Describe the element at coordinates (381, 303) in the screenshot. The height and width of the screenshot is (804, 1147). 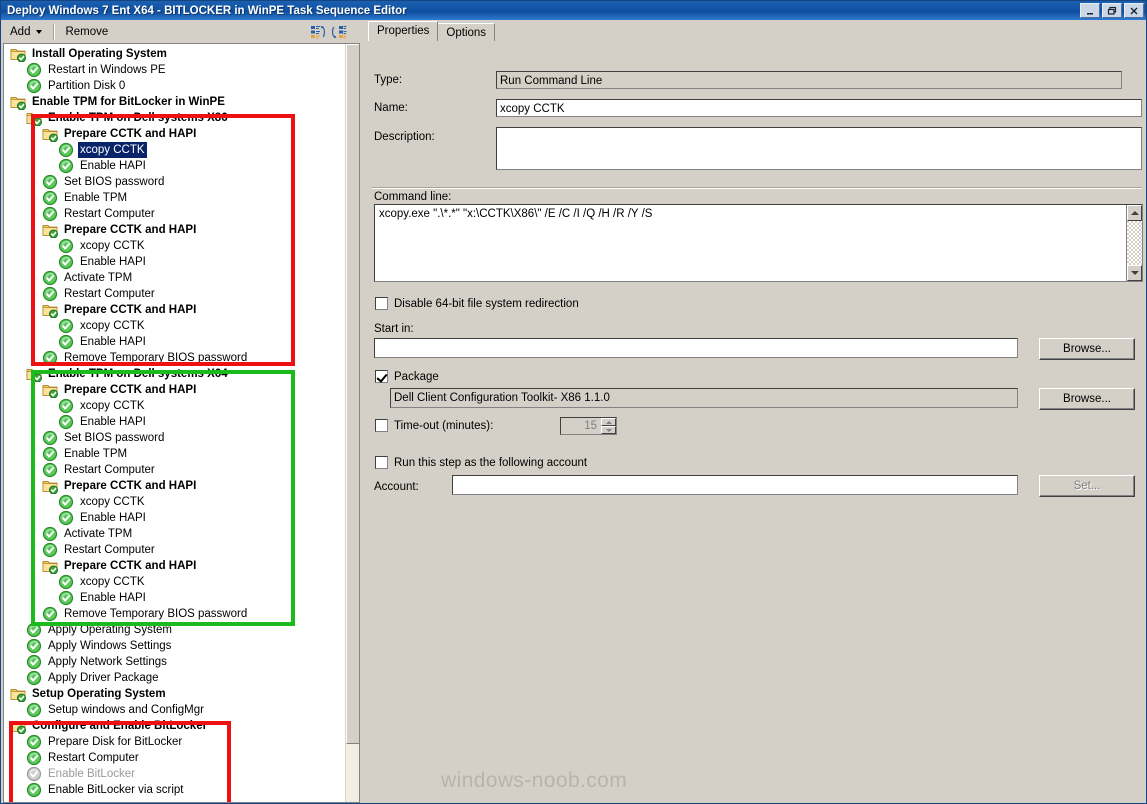
I see `disable-redirection-checkbox` at that location.